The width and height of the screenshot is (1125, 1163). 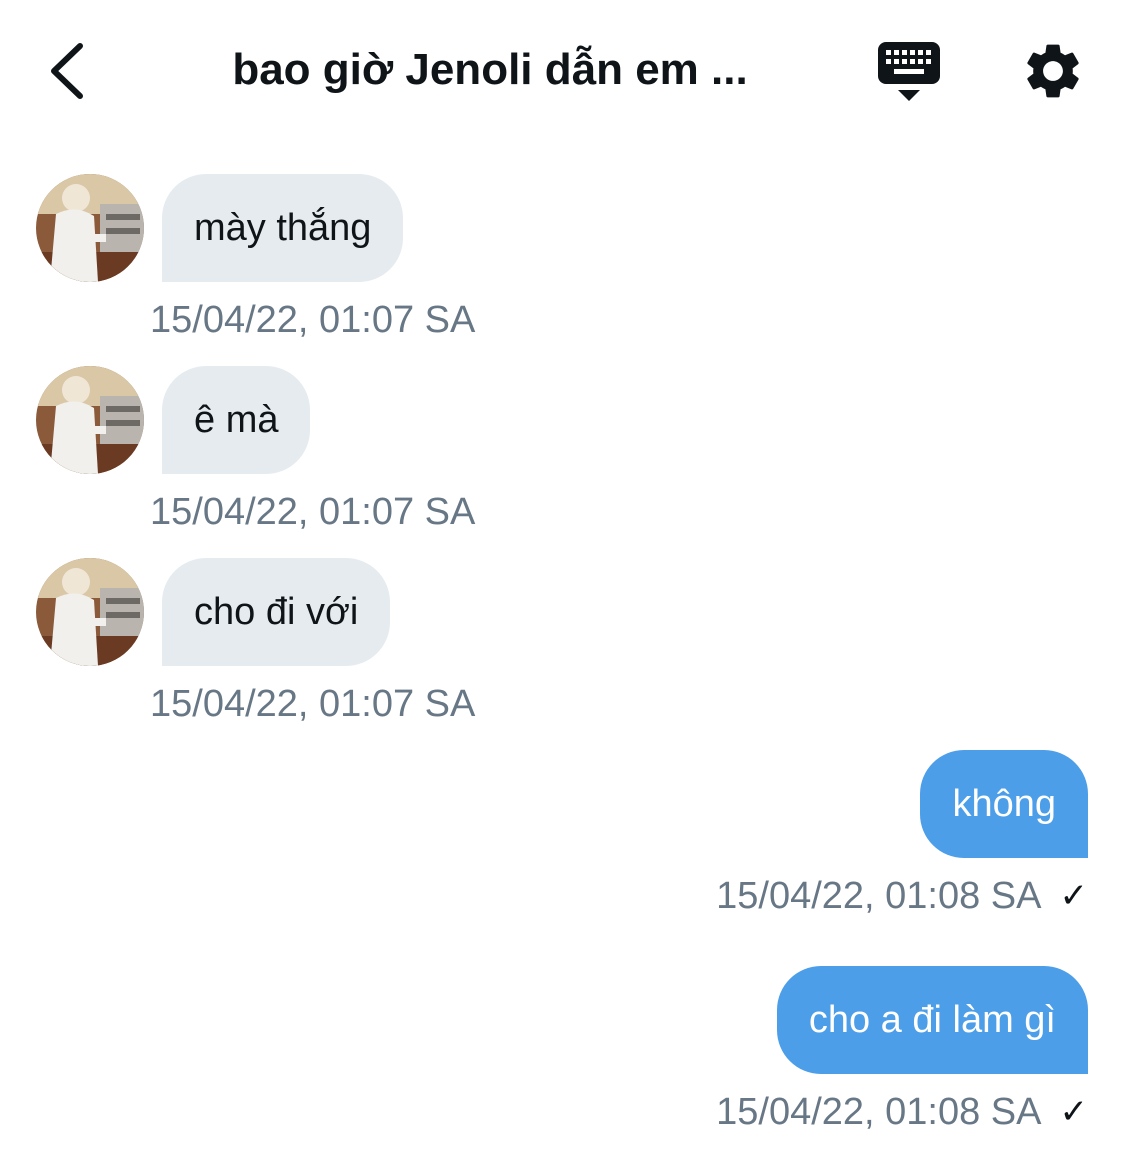 I want to click on message-bubble-incoming: cho đi với, so click(x=276, y=612).